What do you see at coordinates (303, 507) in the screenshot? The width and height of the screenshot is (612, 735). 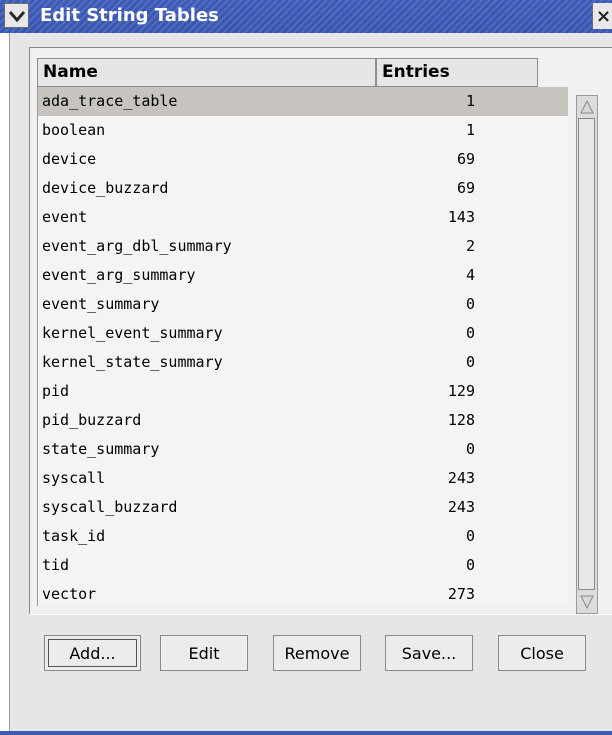 I see `table-row: syscall_buzzard 243` at bounding box center [303, 507].